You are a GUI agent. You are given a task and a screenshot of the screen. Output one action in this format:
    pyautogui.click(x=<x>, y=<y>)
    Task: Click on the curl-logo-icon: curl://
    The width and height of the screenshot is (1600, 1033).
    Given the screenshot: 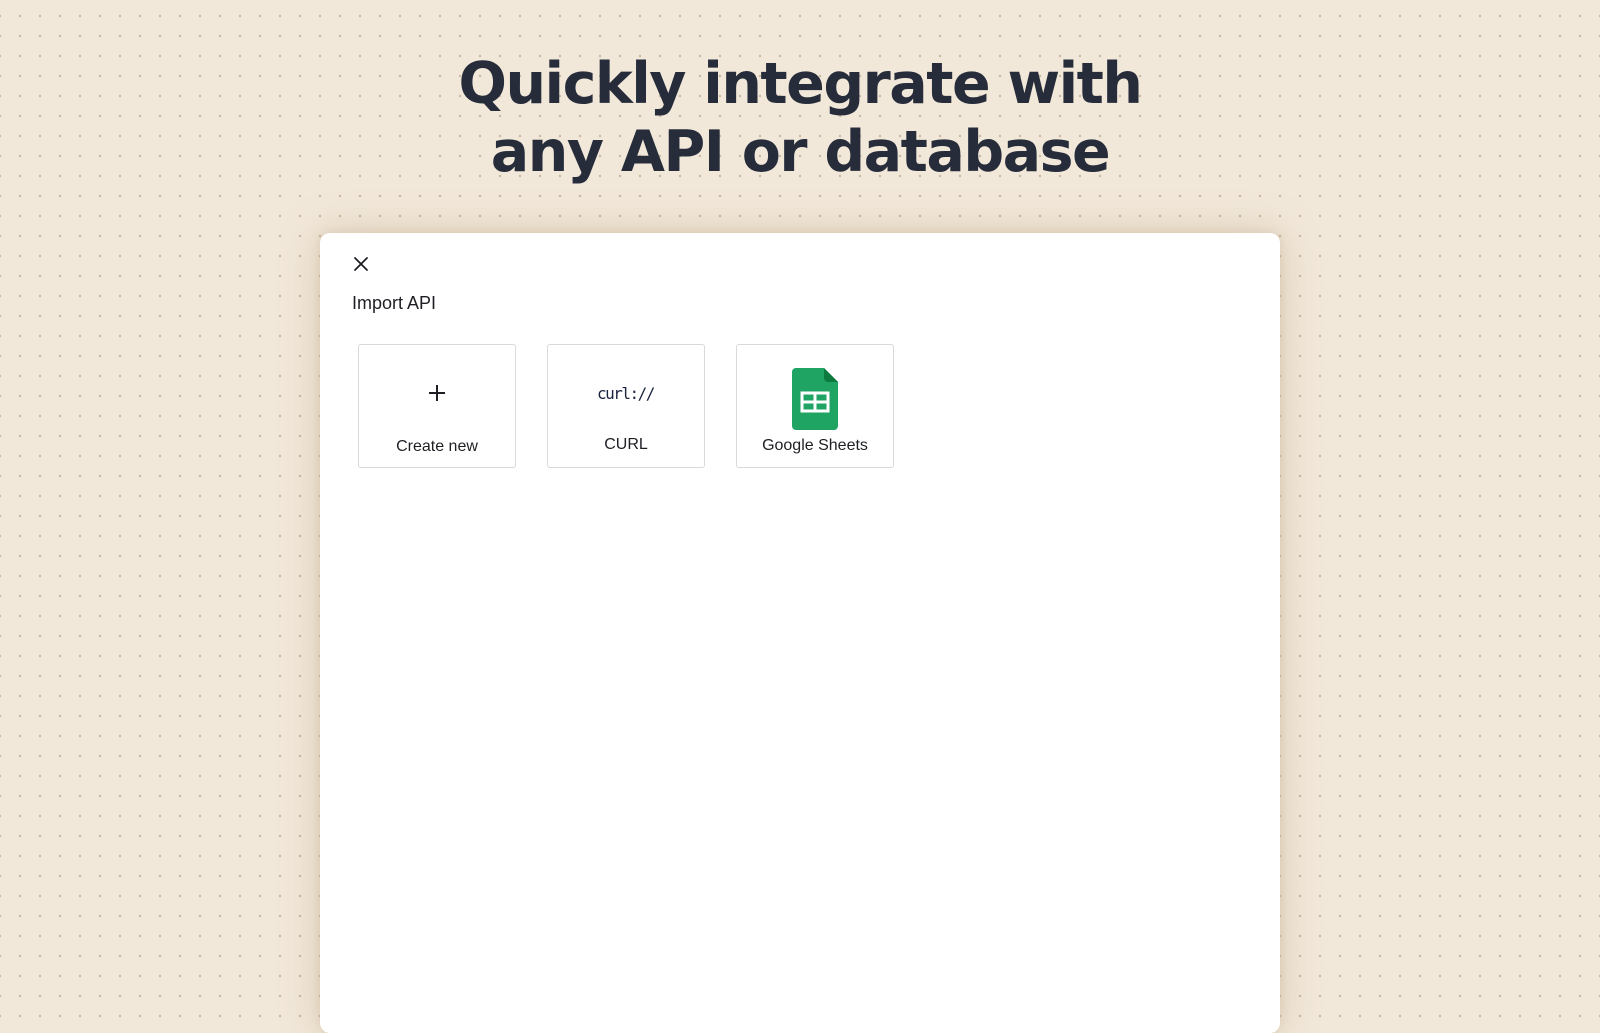 What is the action you would take?
    pyautogui.click(x=626, y=393)
    